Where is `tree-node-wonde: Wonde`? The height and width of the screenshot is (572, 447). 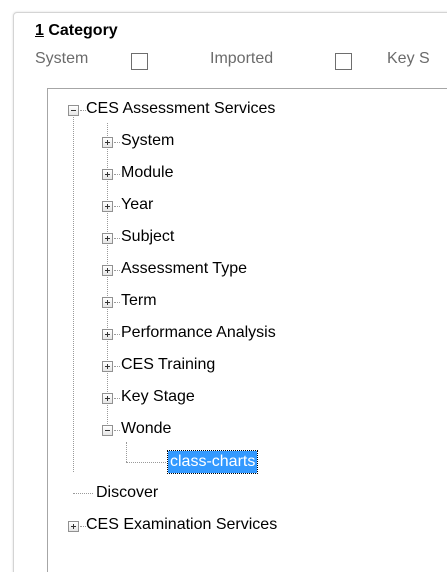 tree-node-wonde: Wonde is located at coordinates (247, 429).